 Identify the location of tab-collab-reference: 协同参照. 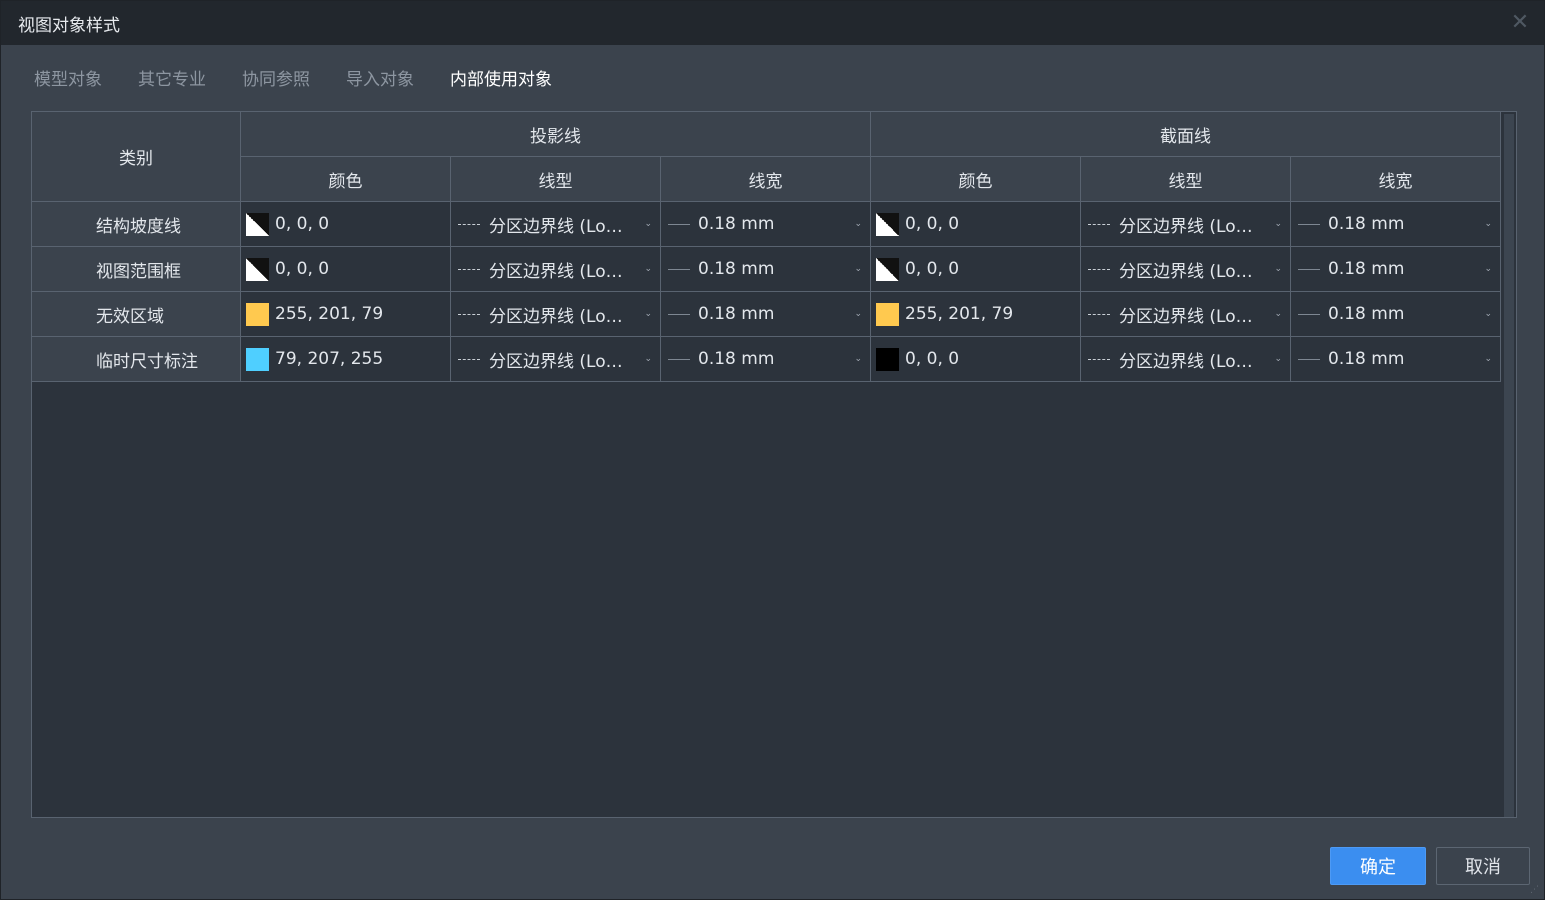
(276, 81).